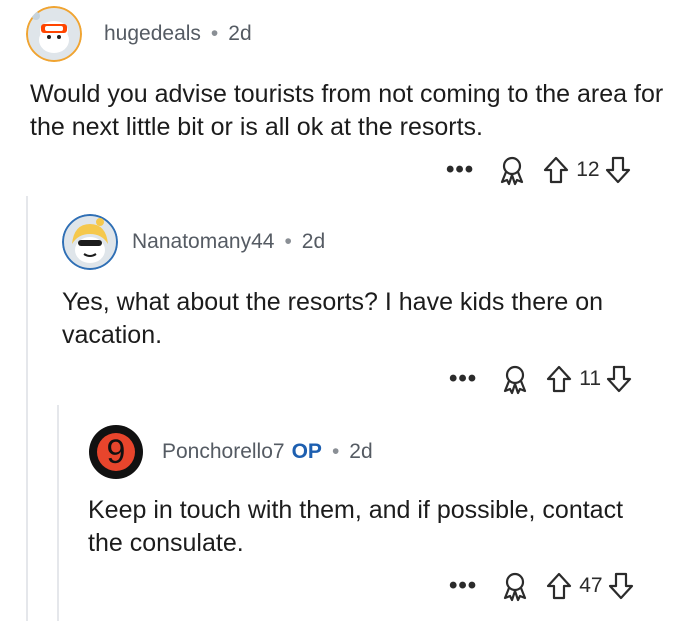 This screenshot has height=621, width=700. What do you see at coordinates (591, 585) in the screenshot?
I see `vote-score: 47` at bounding box center [591, 585].